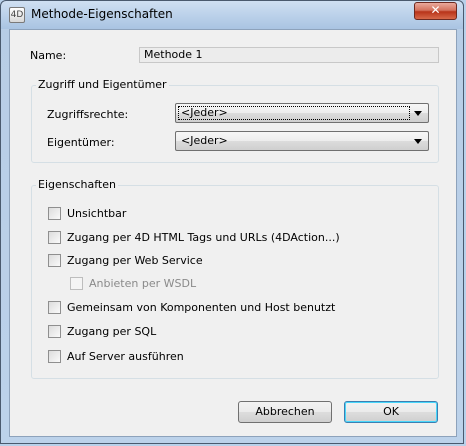 This screenshot has height=446, width=466. I want to click on checkbox-label: Anbieten per WSDL, so click(143, 283).